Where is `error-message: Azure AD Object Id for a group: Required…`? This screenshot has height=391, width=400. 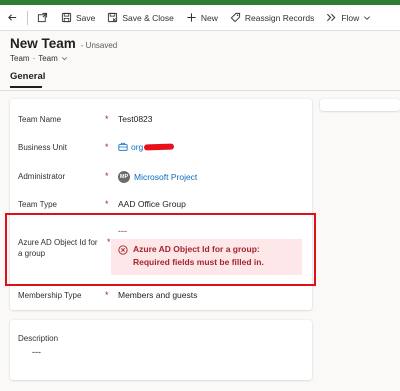
error-message: Azure AD Object Id for a group: Required… is located at coordinates (206, 257).